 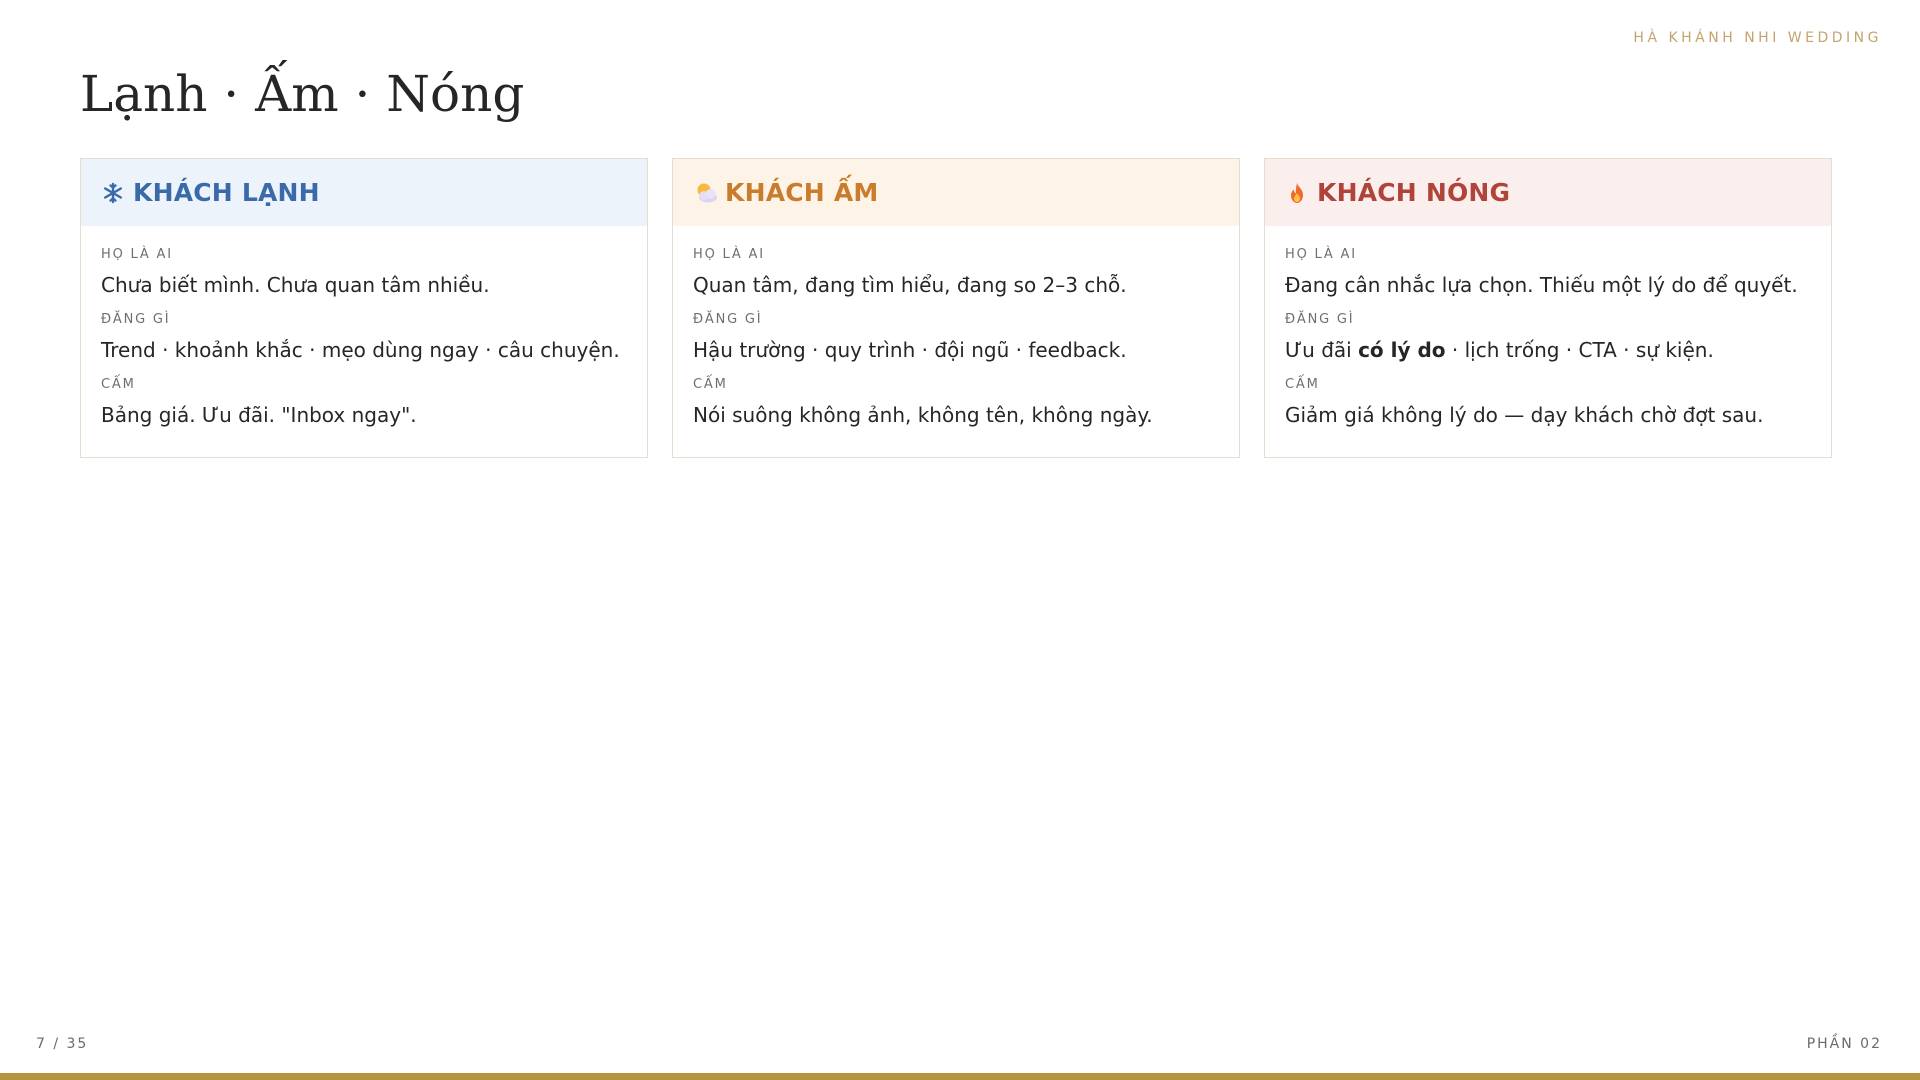 What do you see at coordinates (113, 193) in the screenshot?
I see `snowflake-icon` at bounding box center [113, 193].